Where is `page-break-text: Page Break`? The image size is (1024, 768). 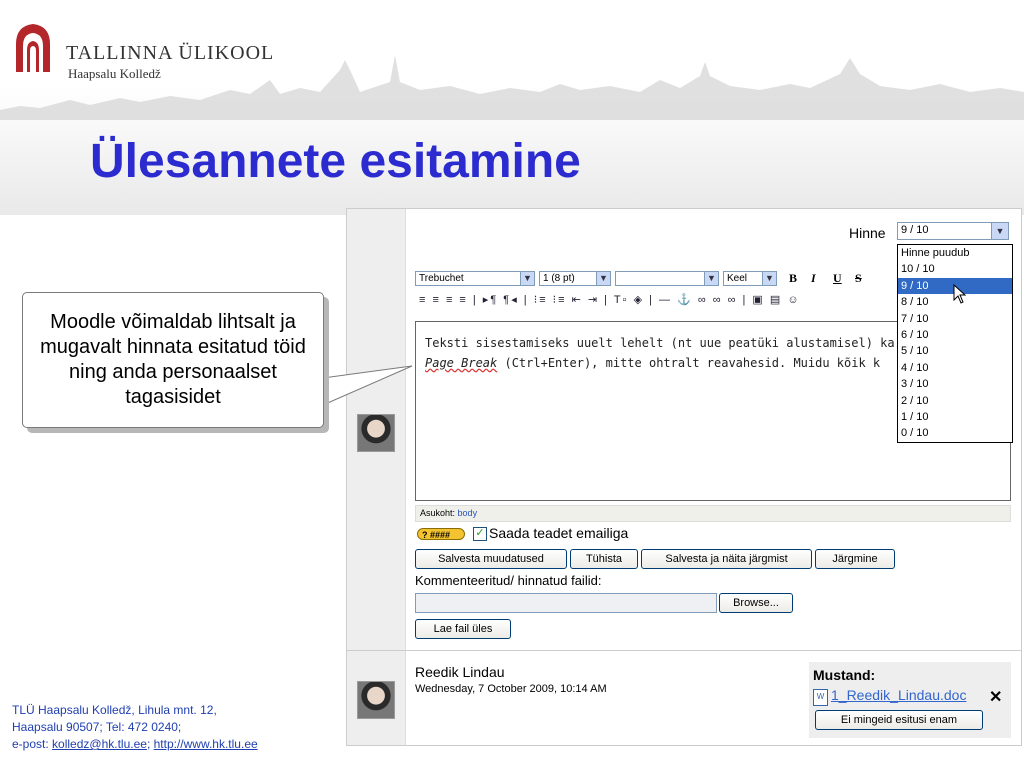
page-break-text: Page Break is located at coordinates (461, 363).